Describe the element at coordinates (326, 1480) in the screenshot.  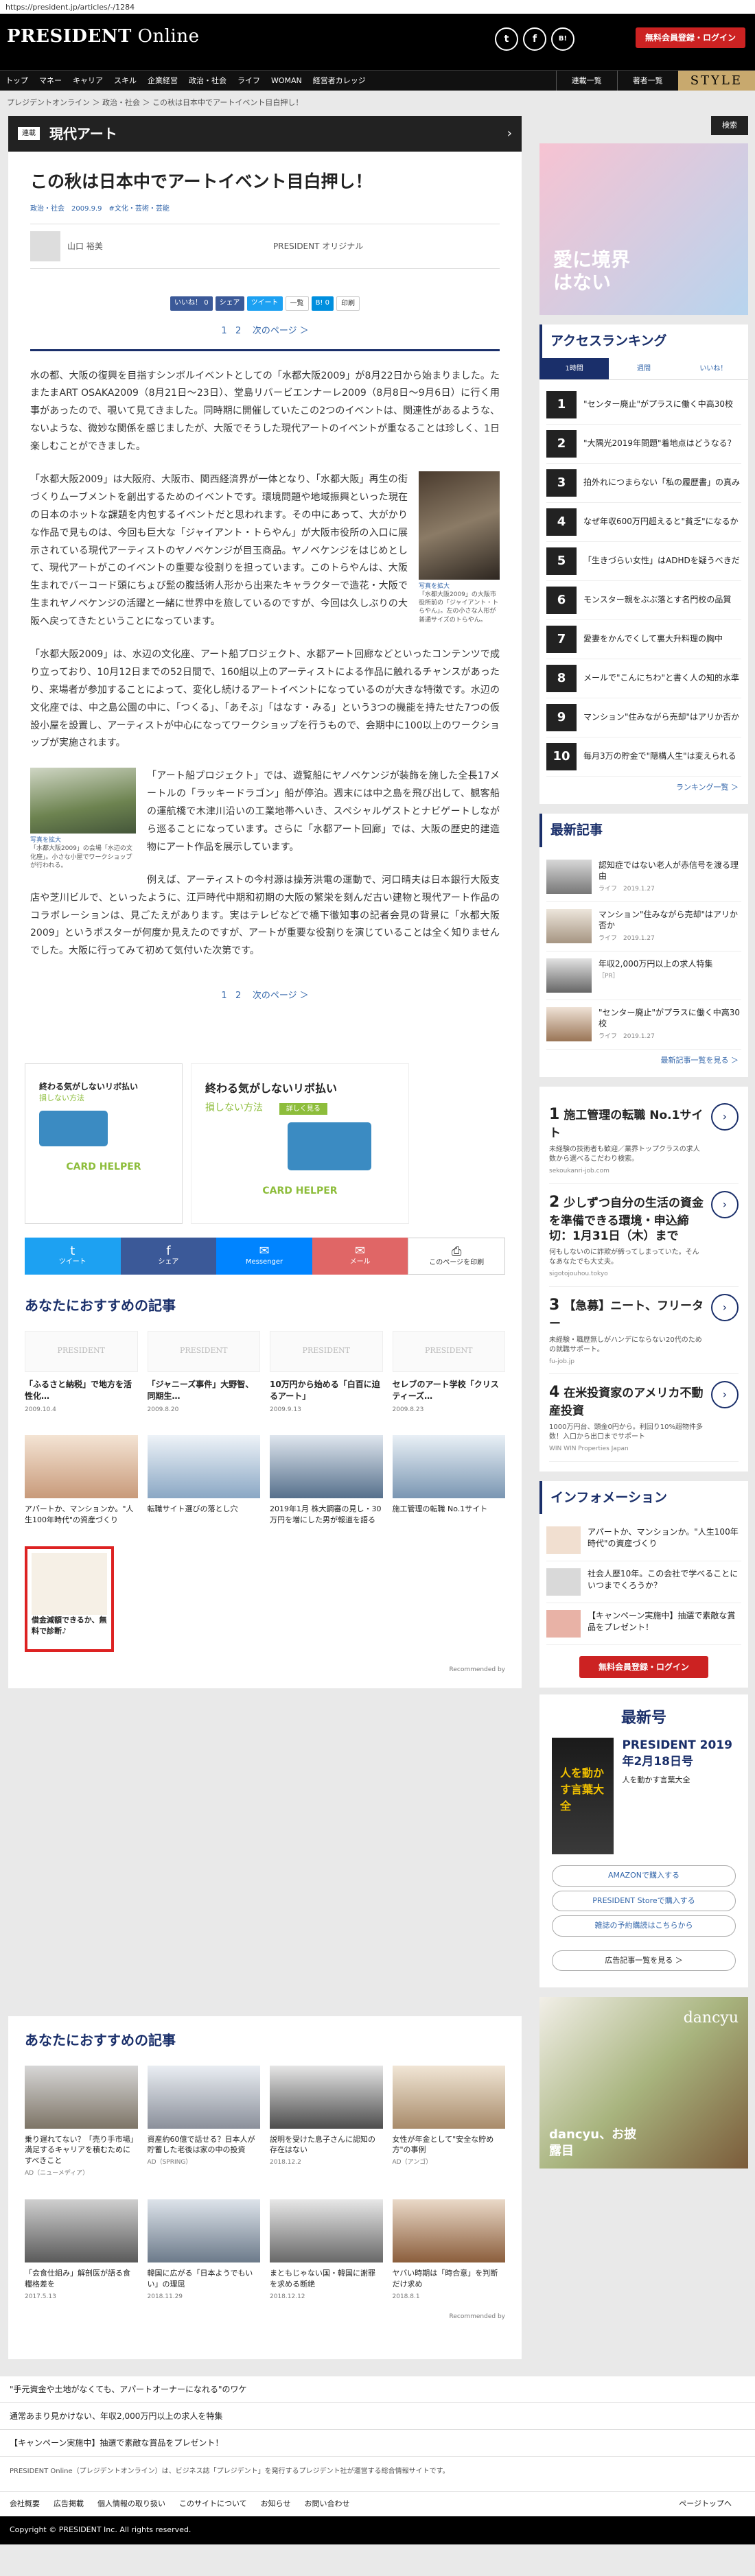
I see `sponsored-item: 2019年1月 株大鋼審の見し・30万円を増にした男が報道を語る` at that location.